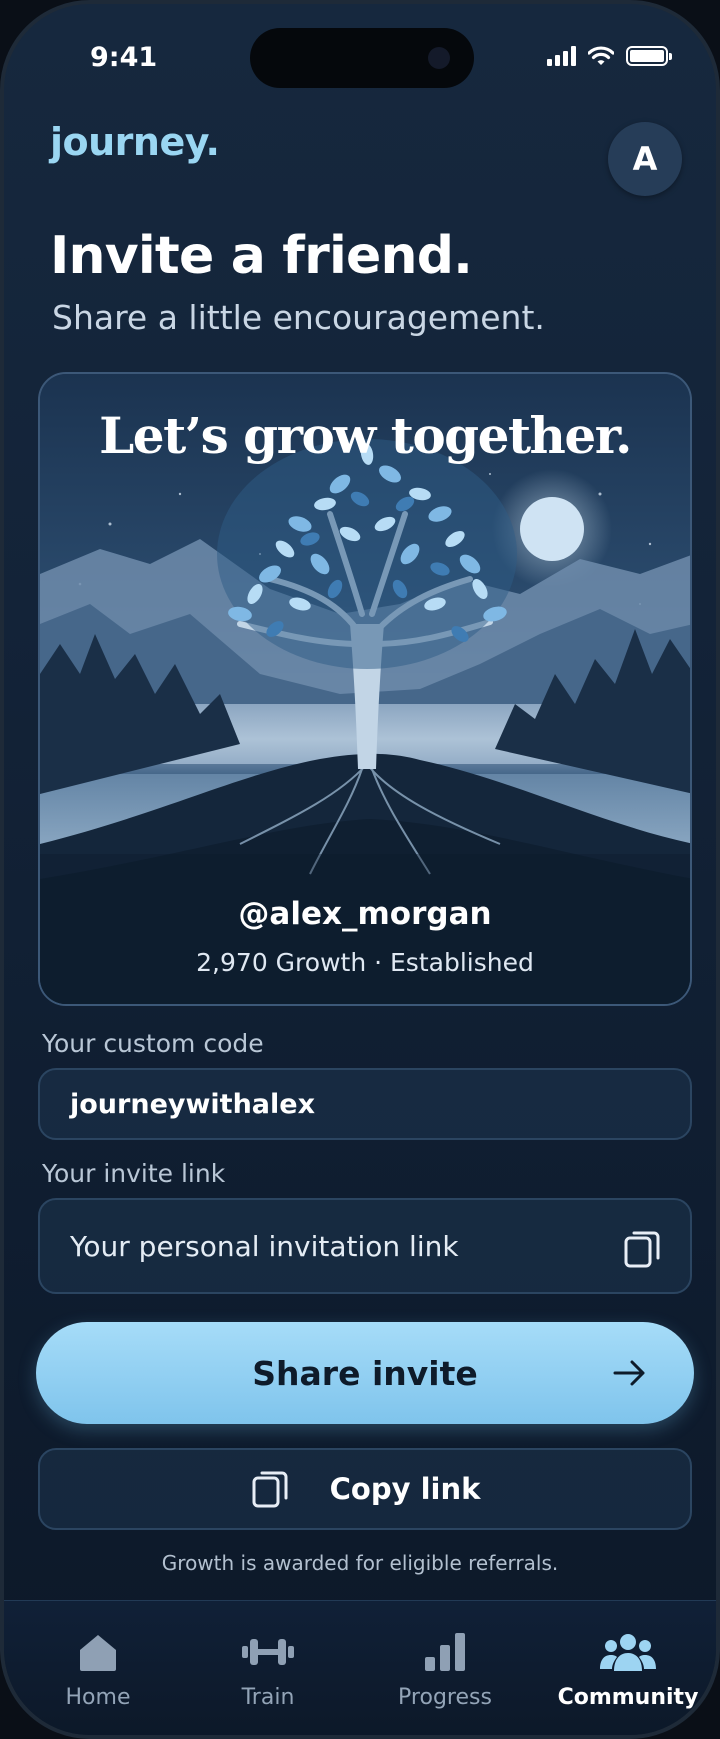 This screenshot has height=1739, width=720. Describe the element at coordinates (629, 1373) in the screenshot. I see `arrow-right-icon` at that location.